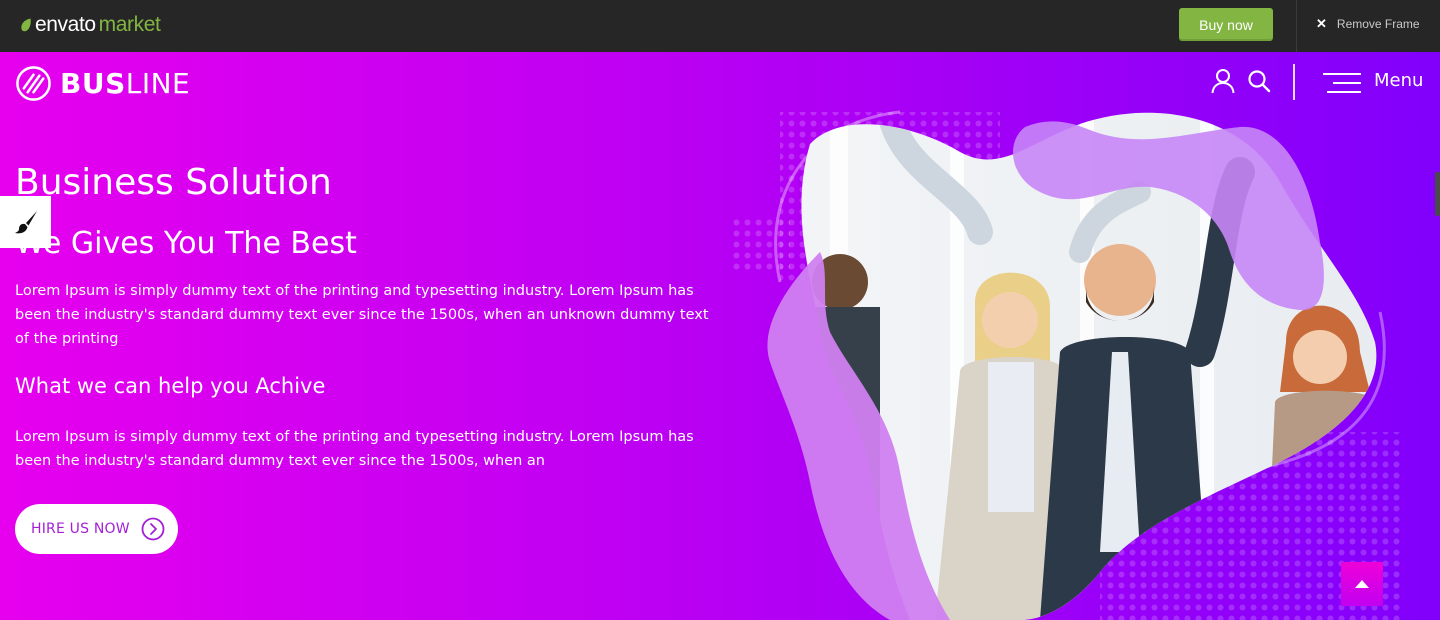  Describe the element at coordinates (1437, 194) in the screenshot. I see `scrollbar-thumb` at that location.